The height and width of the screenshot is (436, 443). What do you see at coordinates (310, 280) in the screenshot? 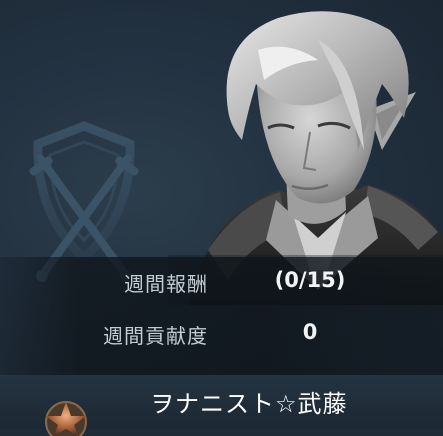
I see `weekly-reward-value: (0/15)` at bounding box center [310, 280].